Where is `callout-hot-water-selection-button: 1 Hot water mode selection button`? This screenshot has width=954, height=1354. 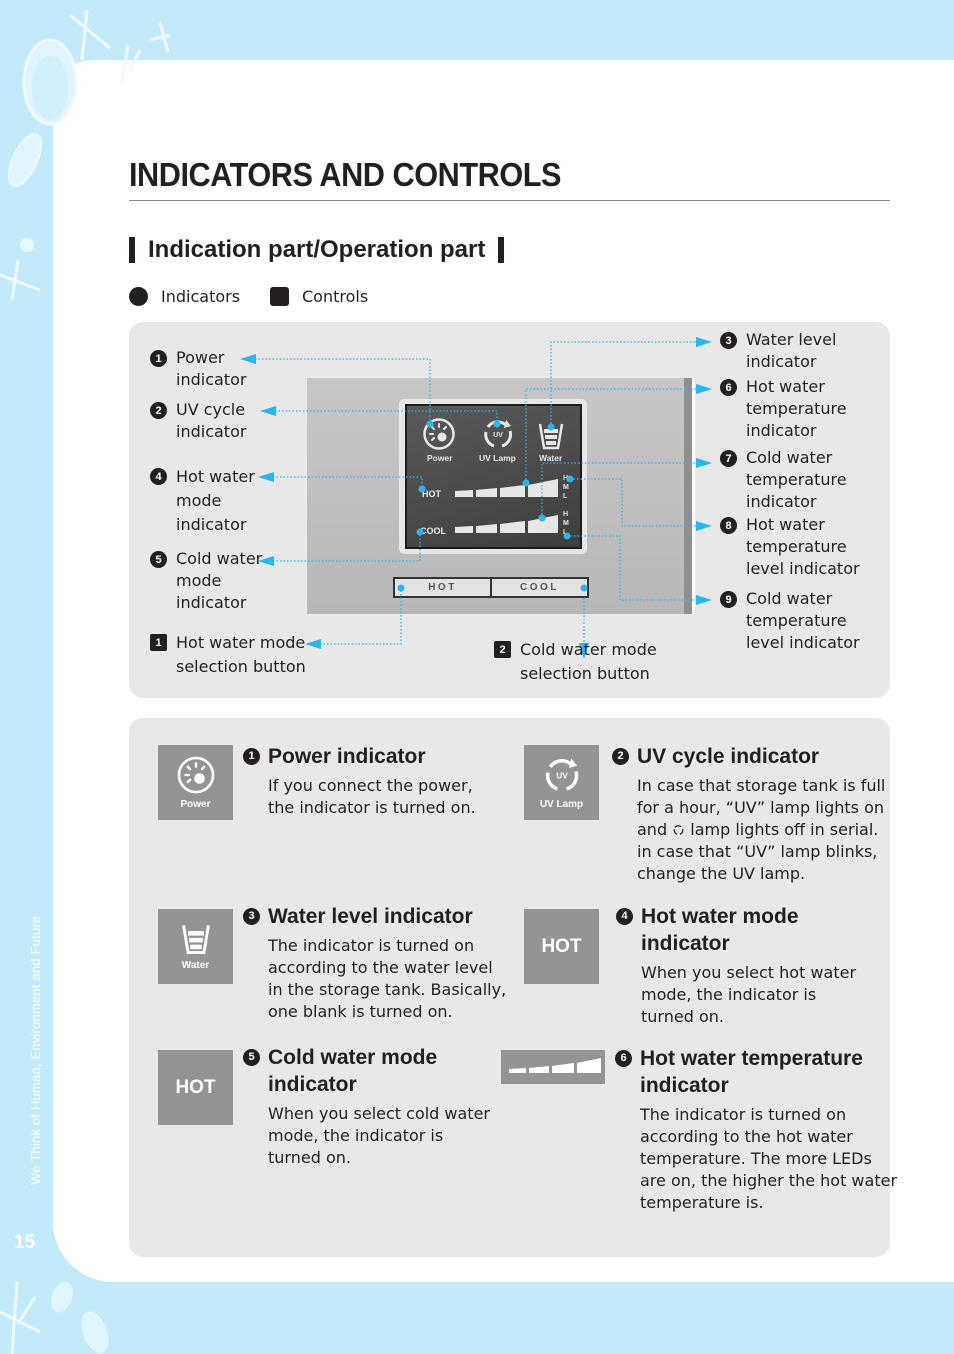
callout-hot-water-selection-button: 1 Hot water mode selection button is located at coordinates (228, 655).